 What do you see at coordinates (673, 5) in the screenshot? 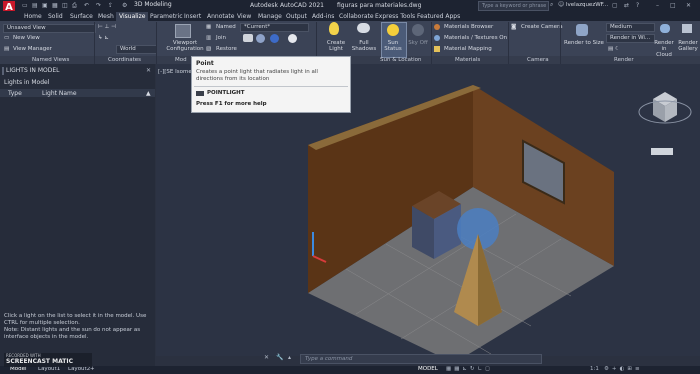
I see `maximize-icon: □` at bounding box center [673, 5].